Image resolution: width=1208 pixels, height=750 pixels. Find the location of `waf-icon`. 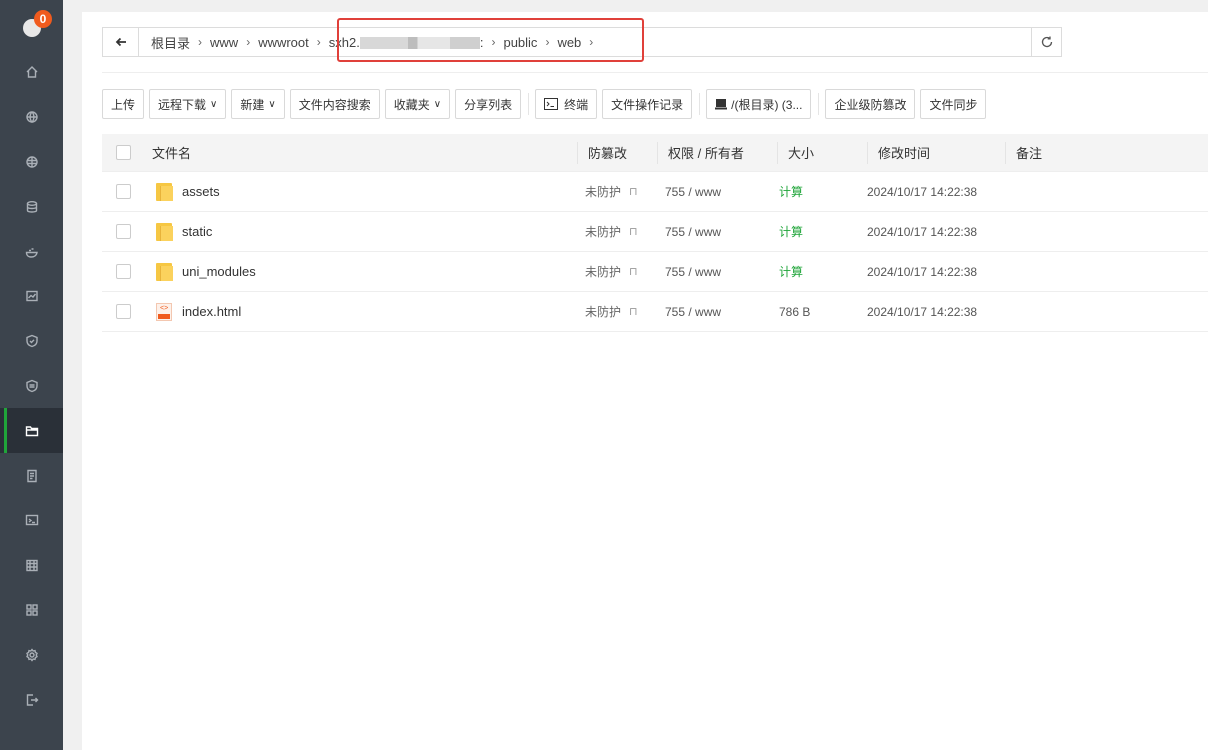

waf-icon is located at coordinates (31, 386).